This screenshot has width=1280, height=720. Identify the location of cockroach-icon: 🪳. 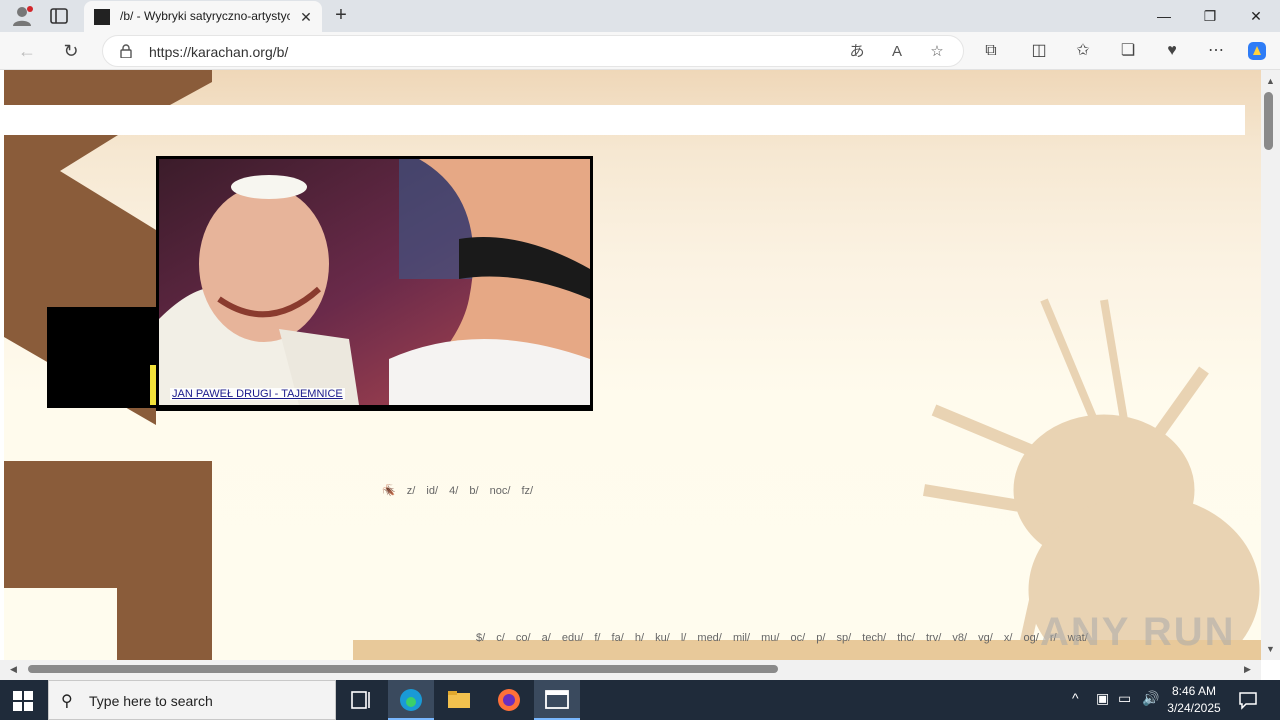
(389, 491).